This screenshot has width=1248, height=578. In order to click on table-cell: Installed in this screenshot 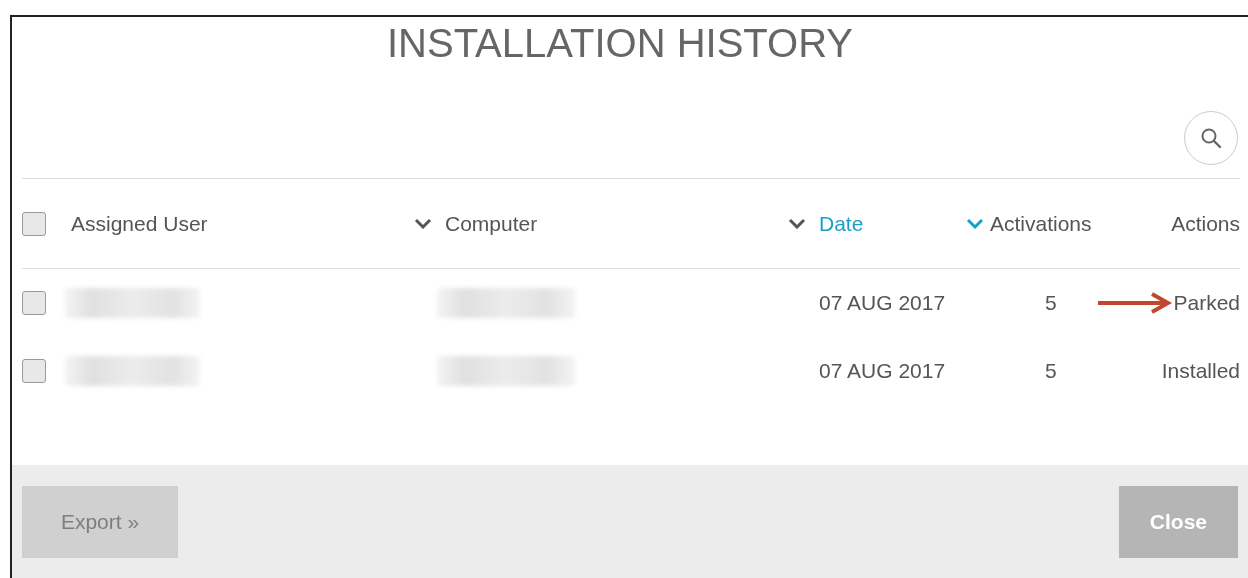, I will do `click(1200, 371)`.